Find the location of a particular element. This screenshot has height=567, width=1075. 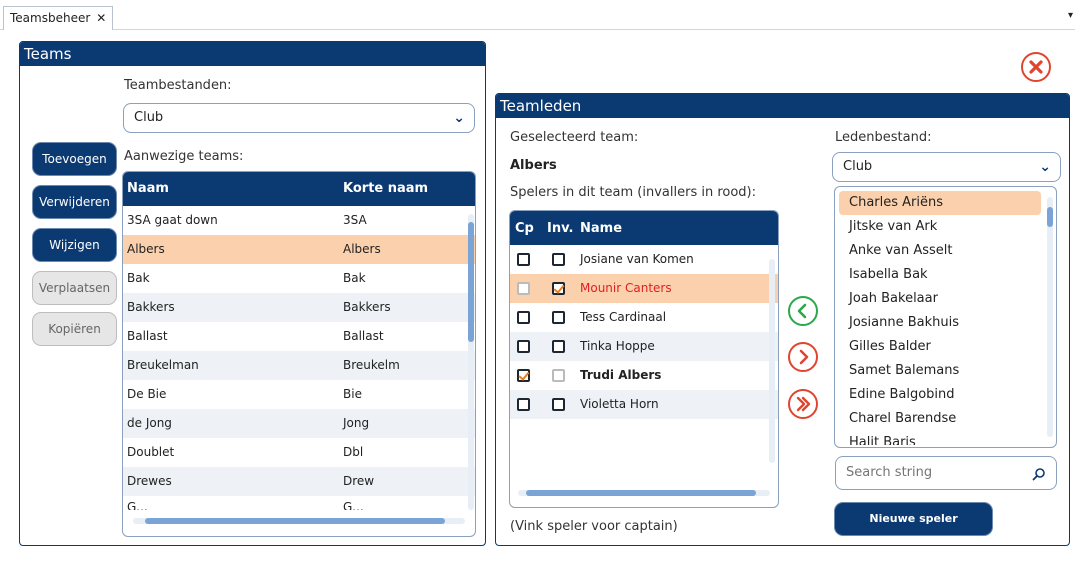

list-item: Charel Barendse is located at coordinates (940, 419).